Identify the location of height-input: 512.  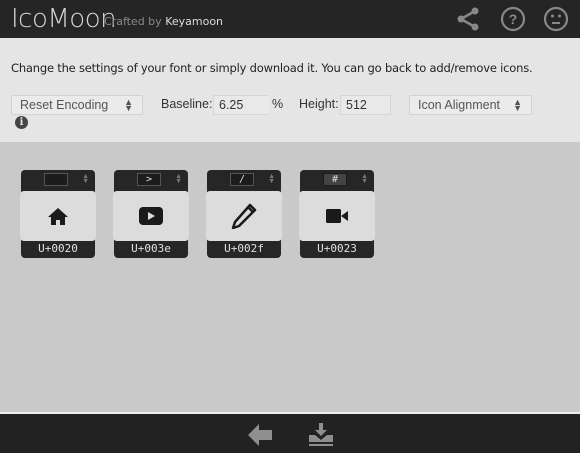
(365, 105).